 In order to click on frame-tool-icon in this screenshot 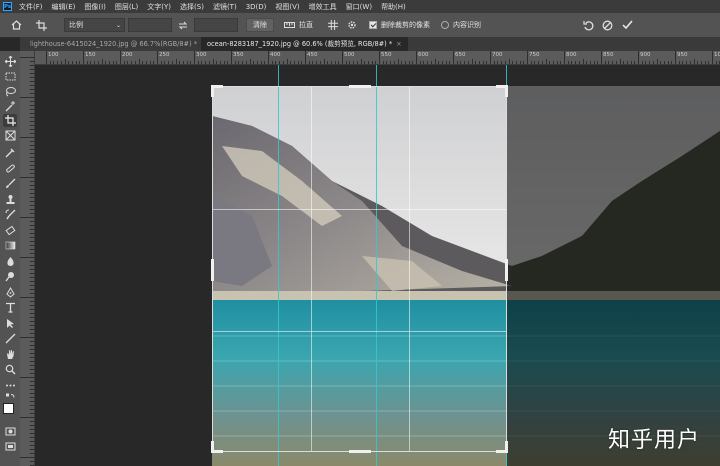, I will do `click(10, 135)`.